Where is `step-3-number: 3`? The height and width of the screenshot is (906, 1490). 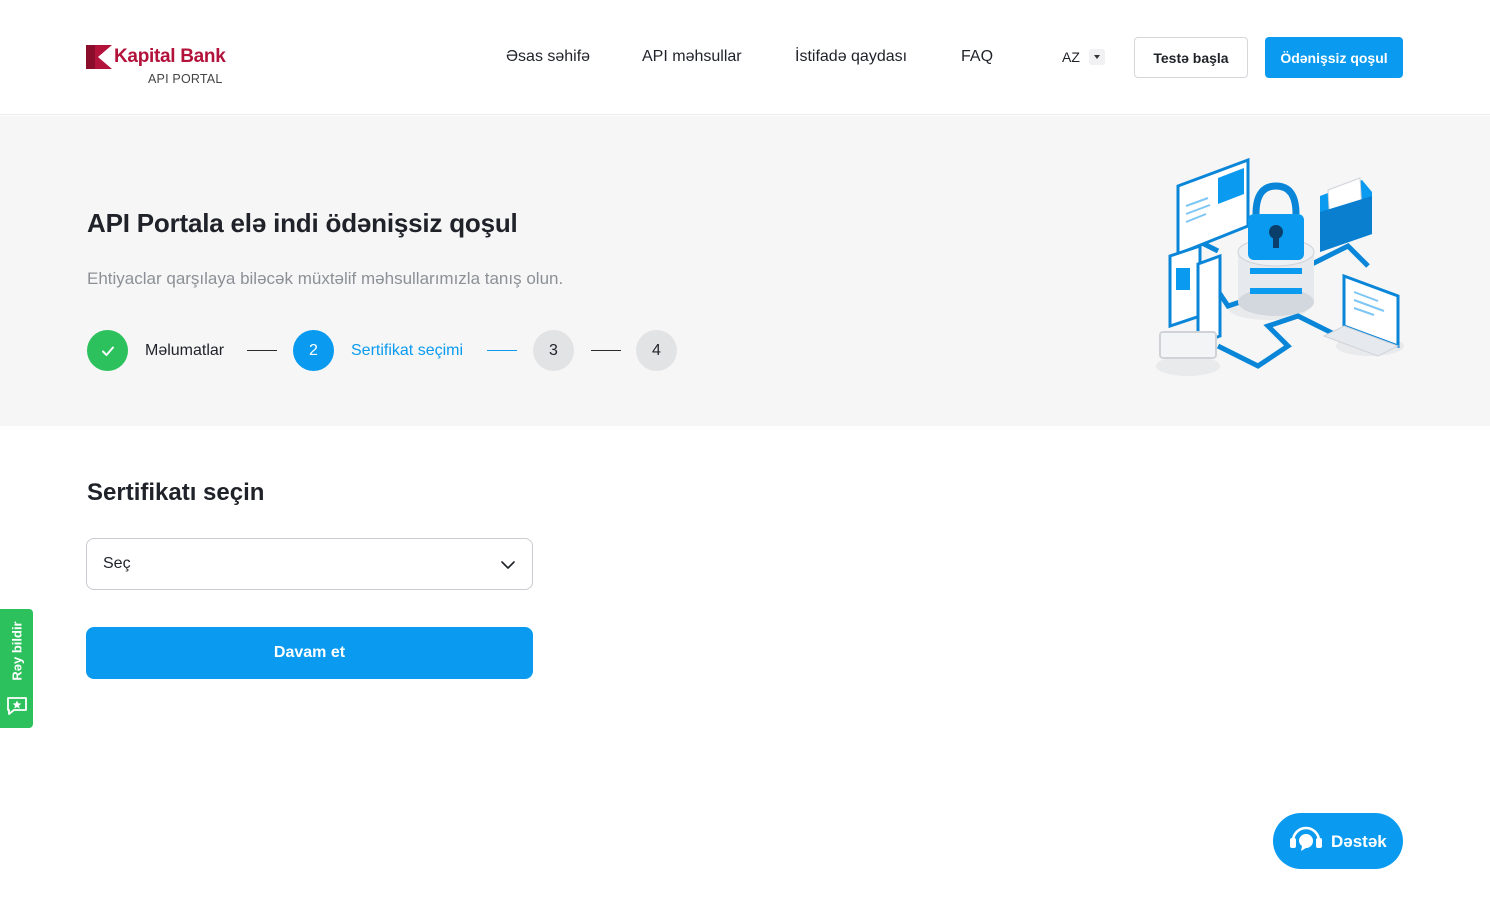
step-3-number: 3 is located at coordinates (553, 350).